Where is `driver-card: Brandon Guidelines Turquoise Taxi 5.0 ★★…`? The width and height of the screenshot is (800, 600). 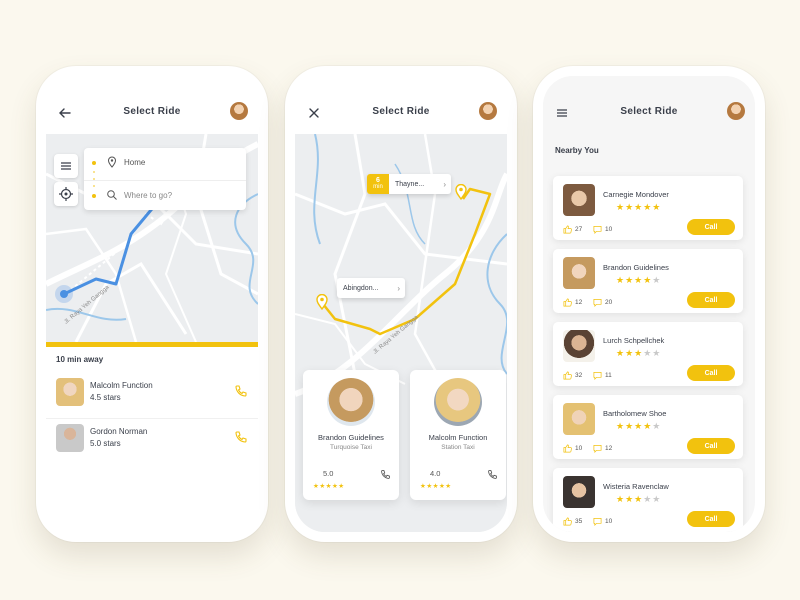 driver-card: Brandon Guidelines Turquoise Taxi 5.0 ★★… is located at coordinates (351, 435).